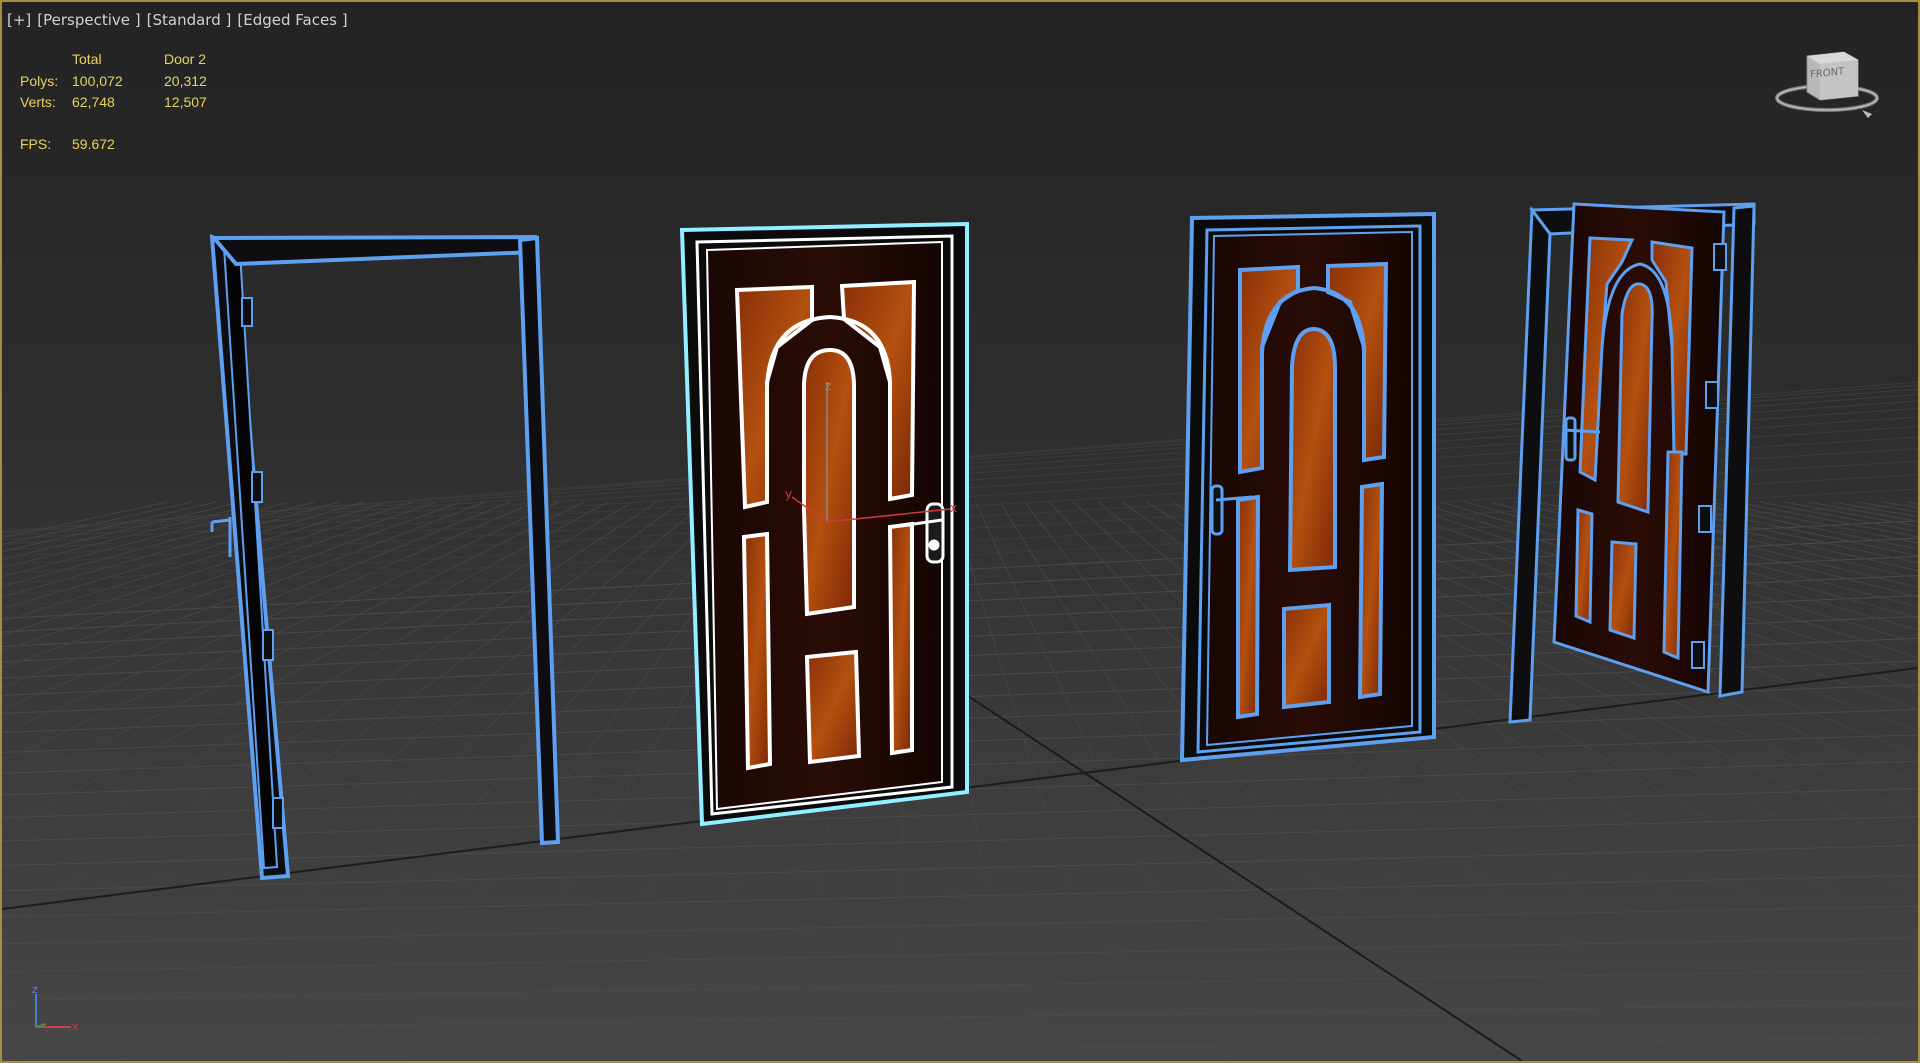 The width and height of the screenshot is (1920, 1063). Describe the element at coordinates (953, 508) in the screenshot. I see `gizmo-x-label: x` at that location.